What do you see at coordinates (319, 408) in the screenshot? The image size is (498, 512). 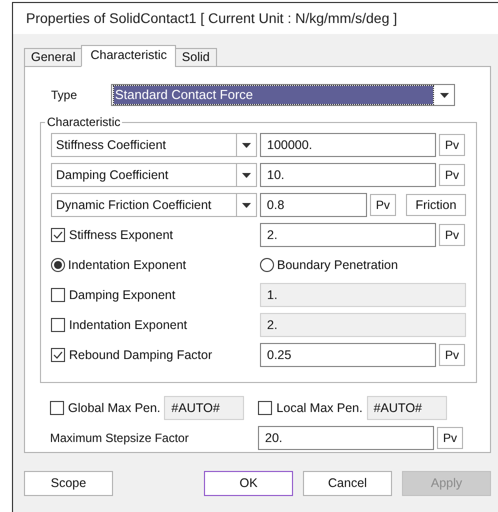 I see `checkbox-label: Local Max Pen.` at bounding box center [319, 408].